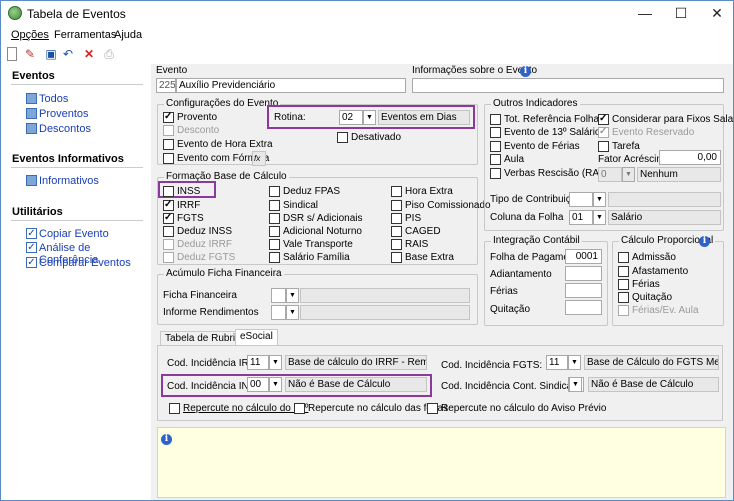 This screenshot has width=734, height=501. I want to click on folha-pgto-field: 0001, so click(583, 256).